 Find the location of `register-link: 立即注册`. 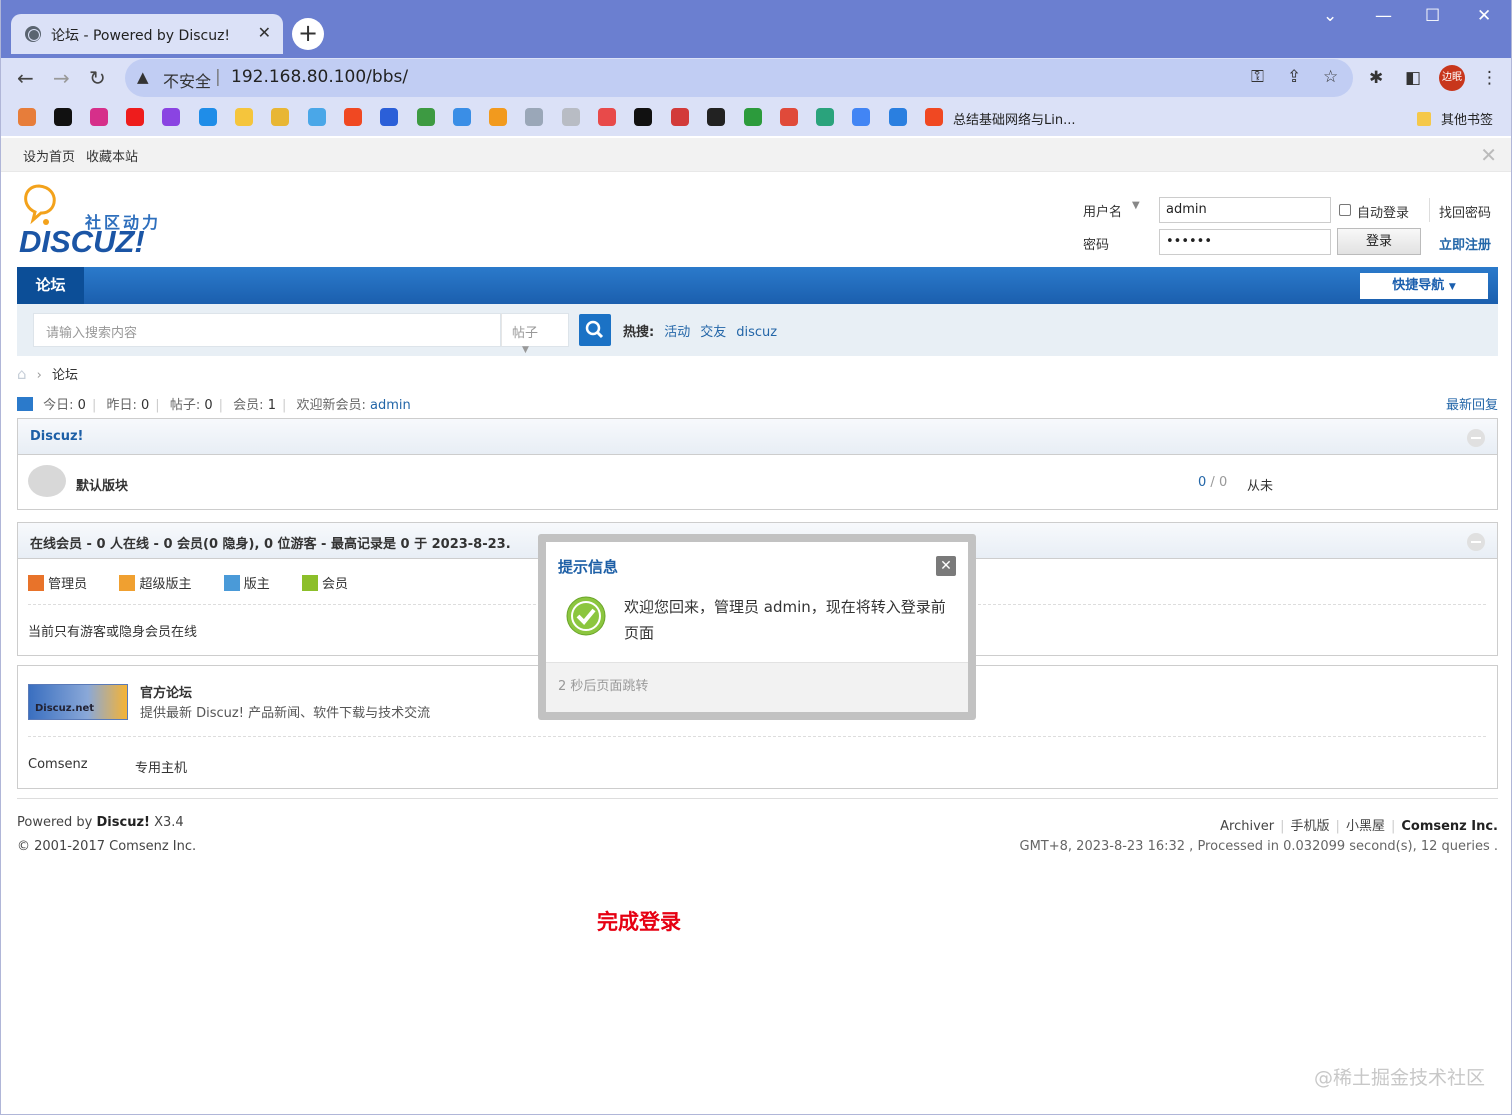

register-link: 立即注册 is located at coordinates (1465, 243).